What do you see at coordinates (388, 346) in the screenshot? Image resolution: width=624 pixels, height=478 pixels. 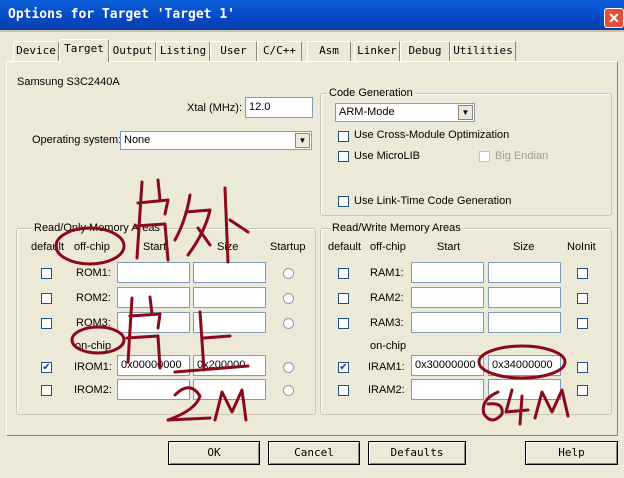 I see `rw-onchip-label: on-chip` at bounding box center [388, 346].